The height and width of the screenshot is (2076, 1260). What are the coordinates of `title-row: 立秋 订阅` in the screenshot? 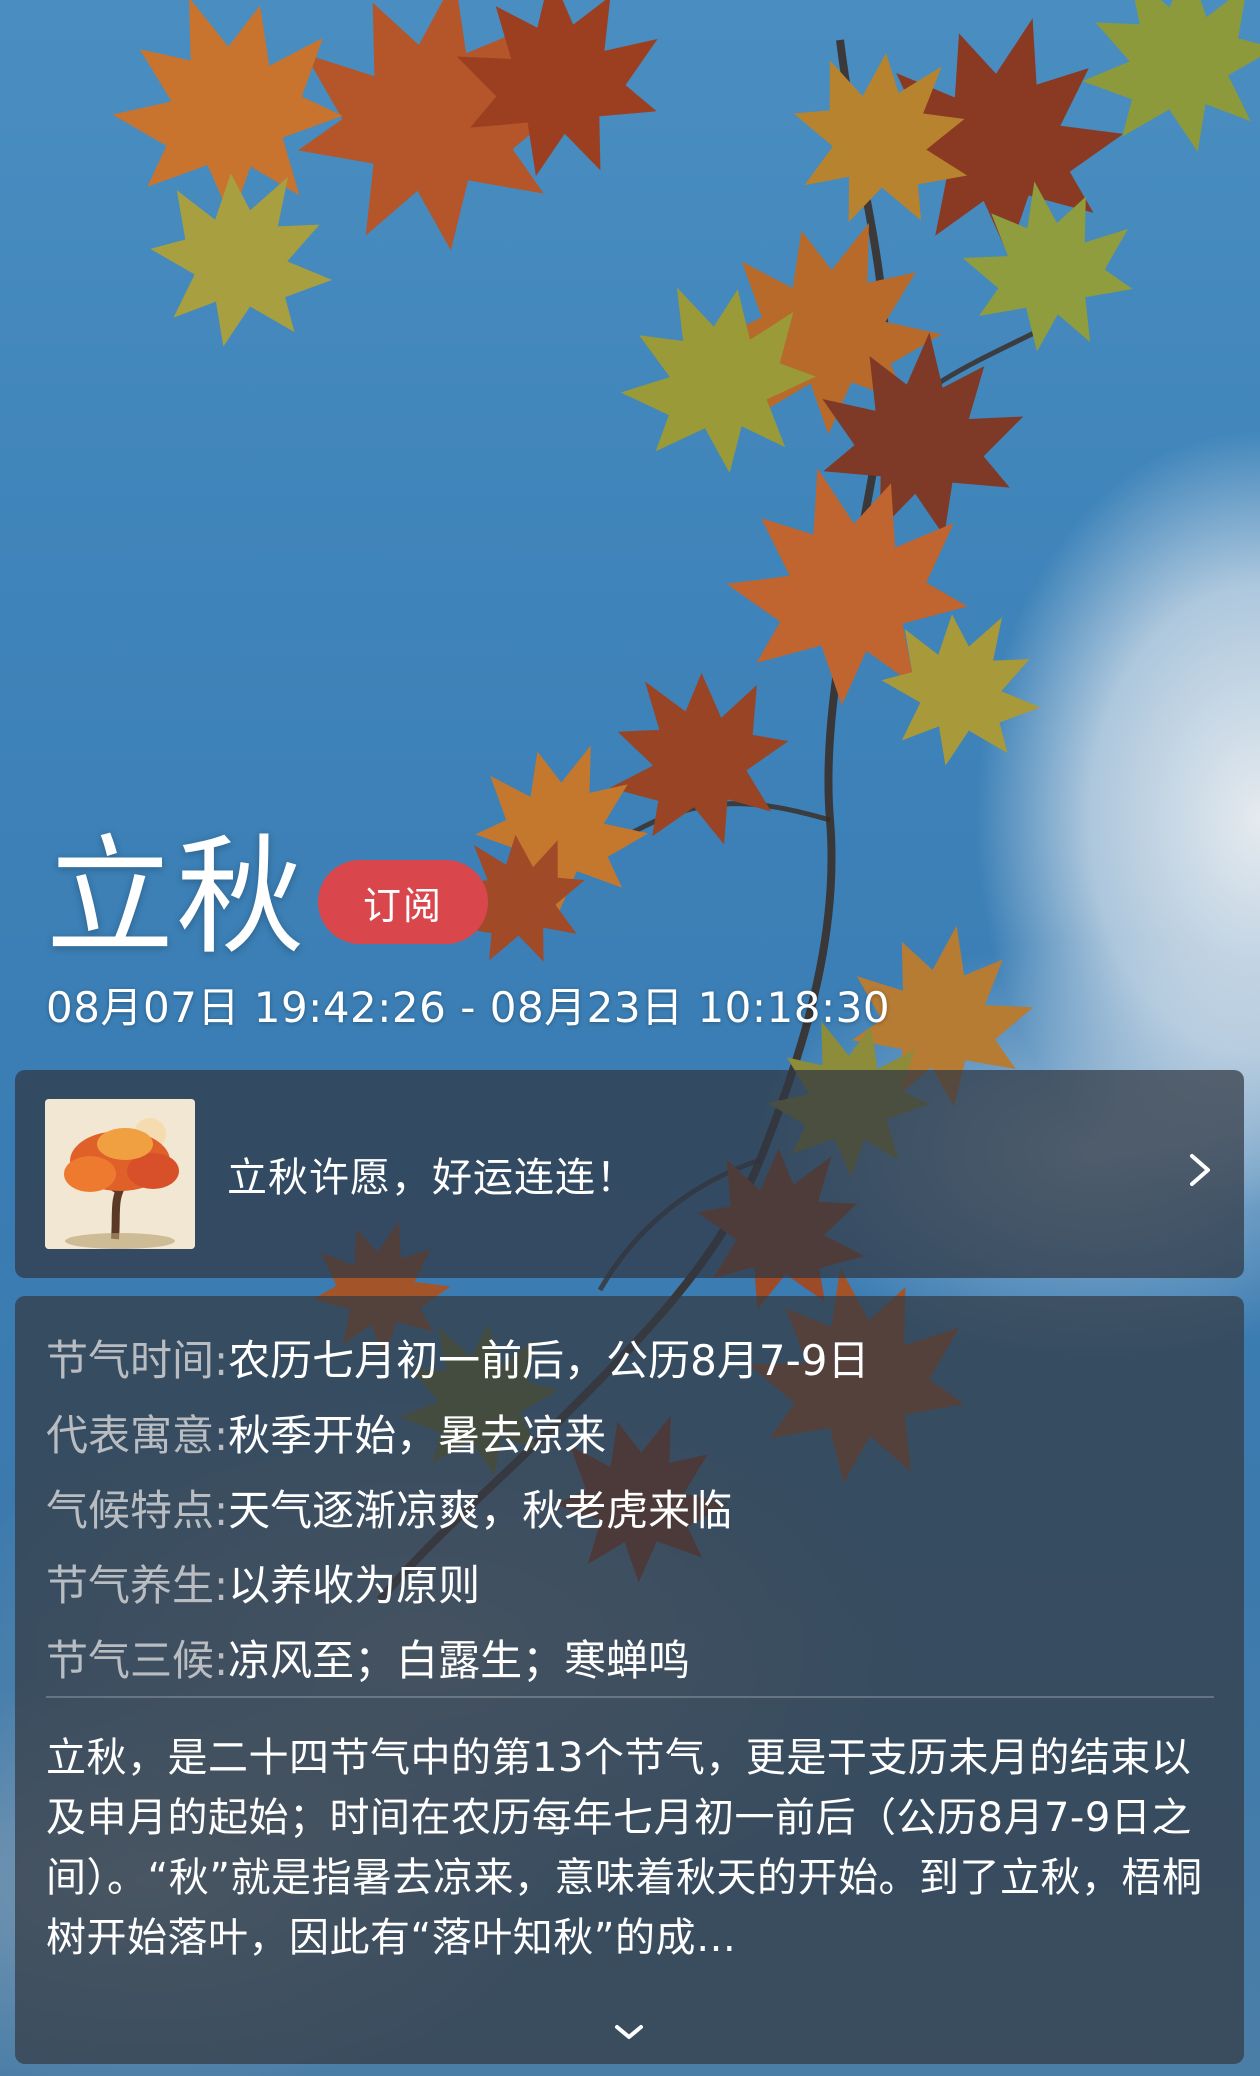 It's located at (267, 897).